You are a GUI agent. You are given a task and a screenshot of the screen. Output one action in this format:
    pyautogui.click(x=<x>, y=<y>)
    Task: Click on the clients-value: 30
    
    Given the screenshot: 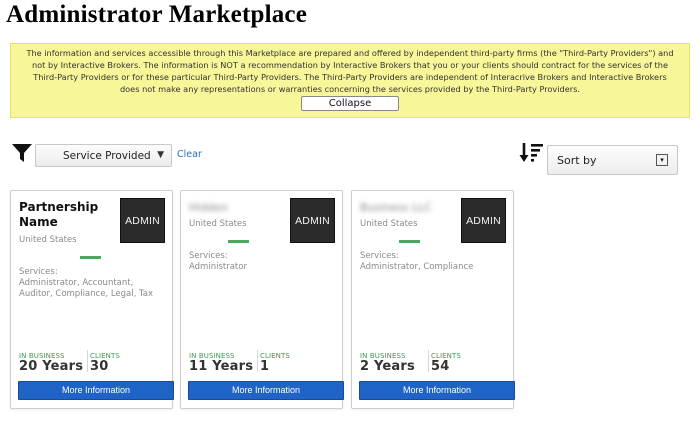 What is the action you would take?
    pyautogui.click(x=99, y=366)
    